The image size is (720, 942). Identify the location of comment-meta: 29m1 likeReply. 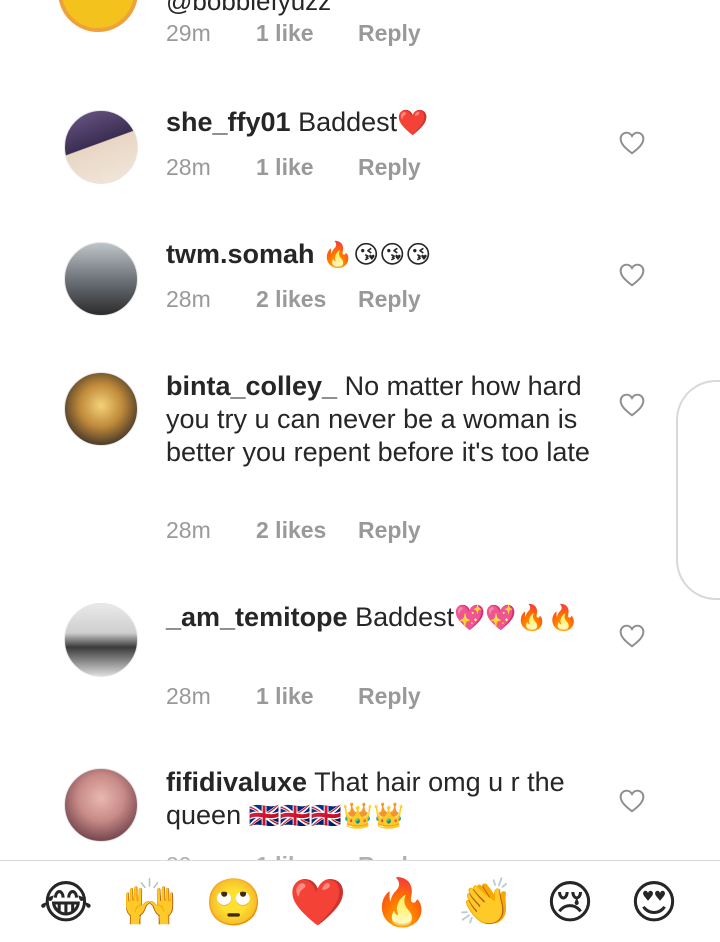
(293, 854).